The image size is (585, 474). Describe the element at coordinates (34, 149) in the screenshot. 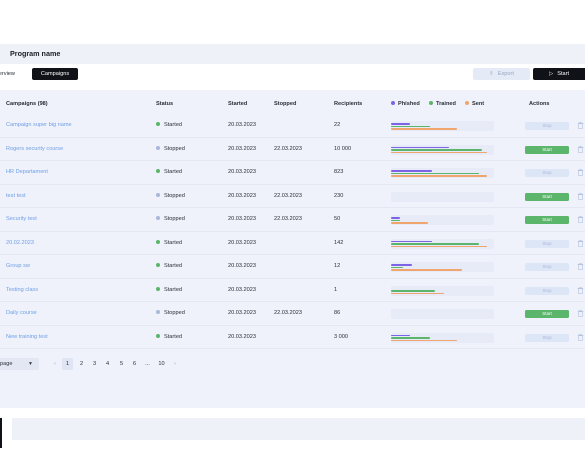

I see `campaign-name-link: Rogers security course` at that location.